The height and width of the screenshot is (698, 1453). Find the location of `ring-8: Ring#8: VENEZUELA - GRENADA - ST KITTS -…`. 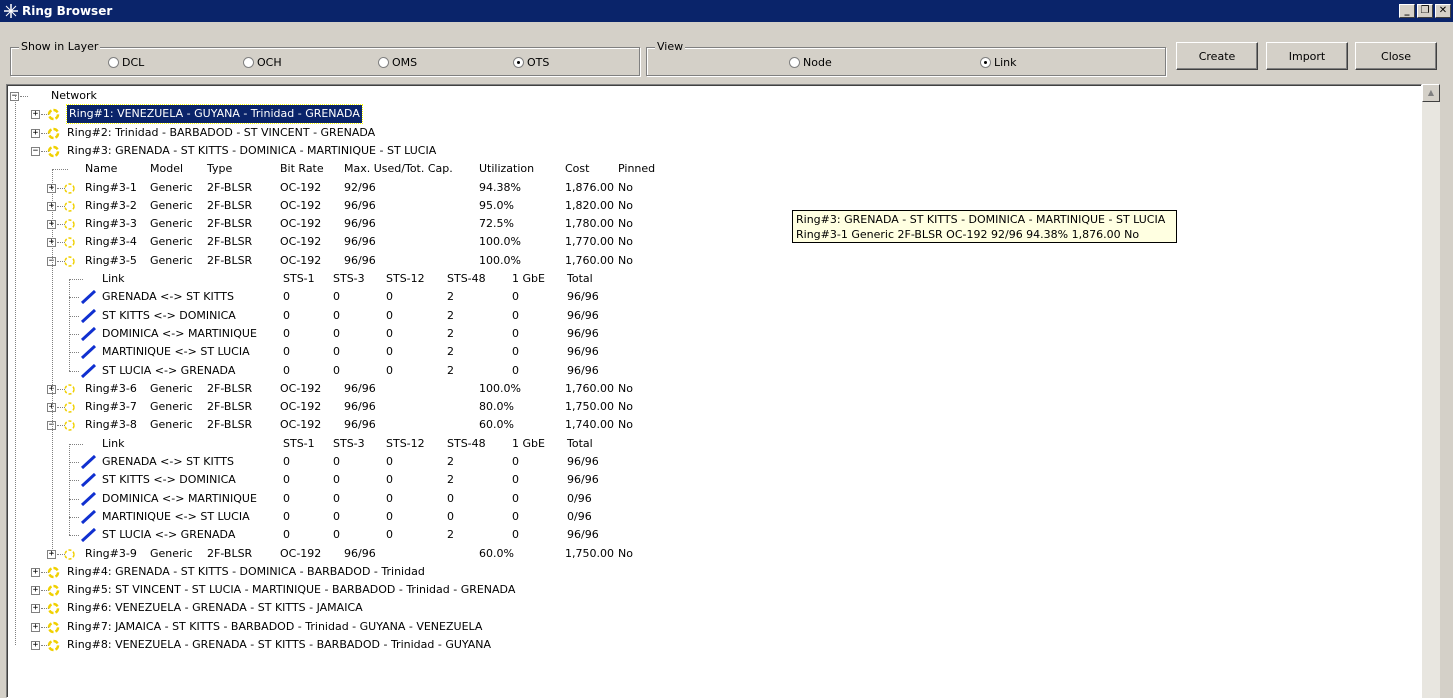

ring-8: Ring#8: VENEZUELA - GRENADA - ST KITTS -… is located at coordinates (707, 645).